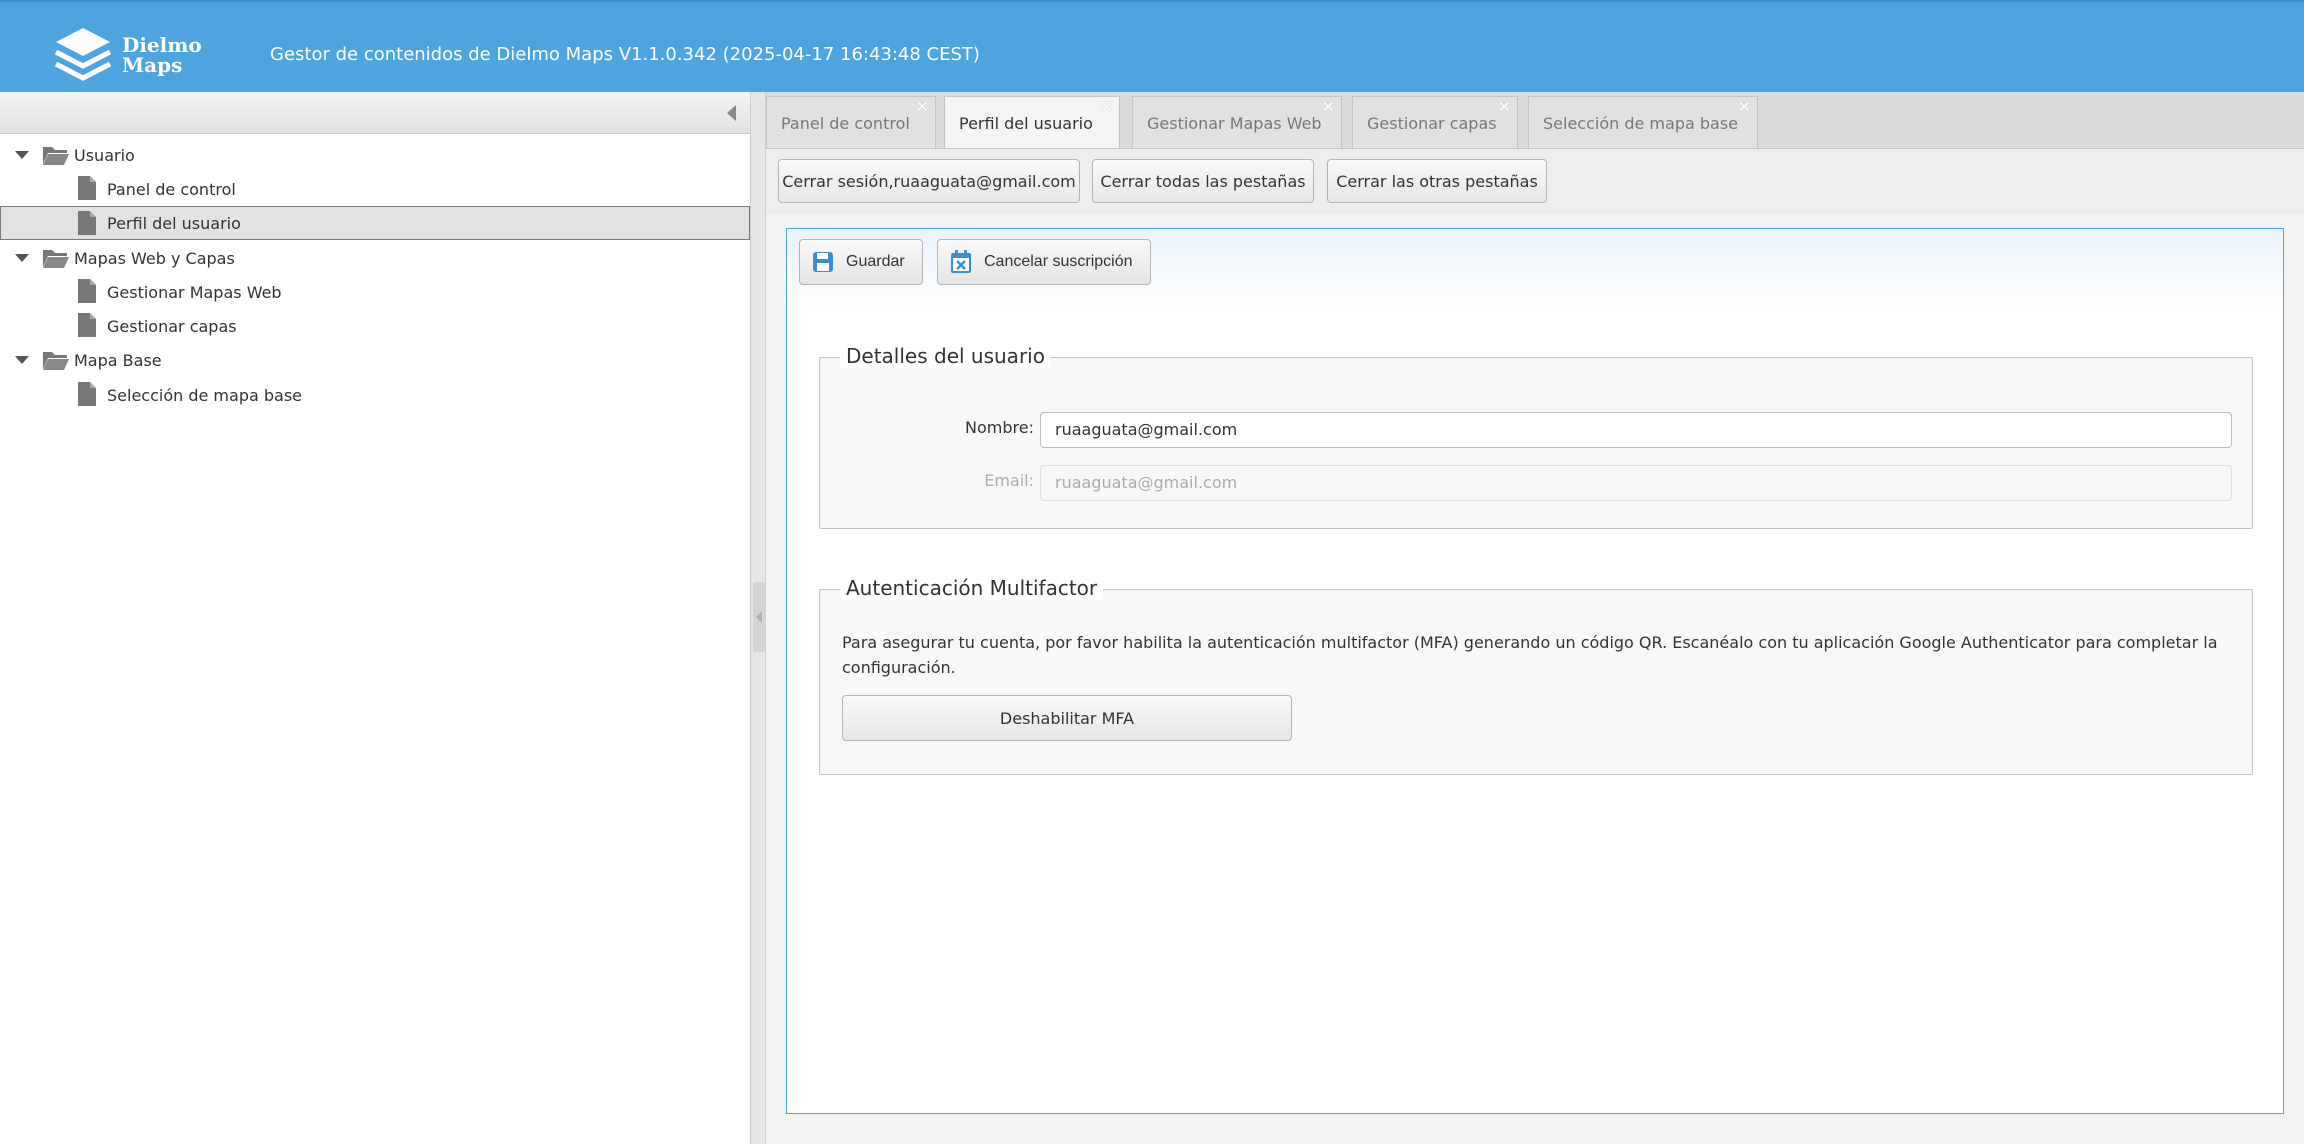 The image size is (2304, 1144). I want to click on tree-label: Mapa Base, so click(118, 360).